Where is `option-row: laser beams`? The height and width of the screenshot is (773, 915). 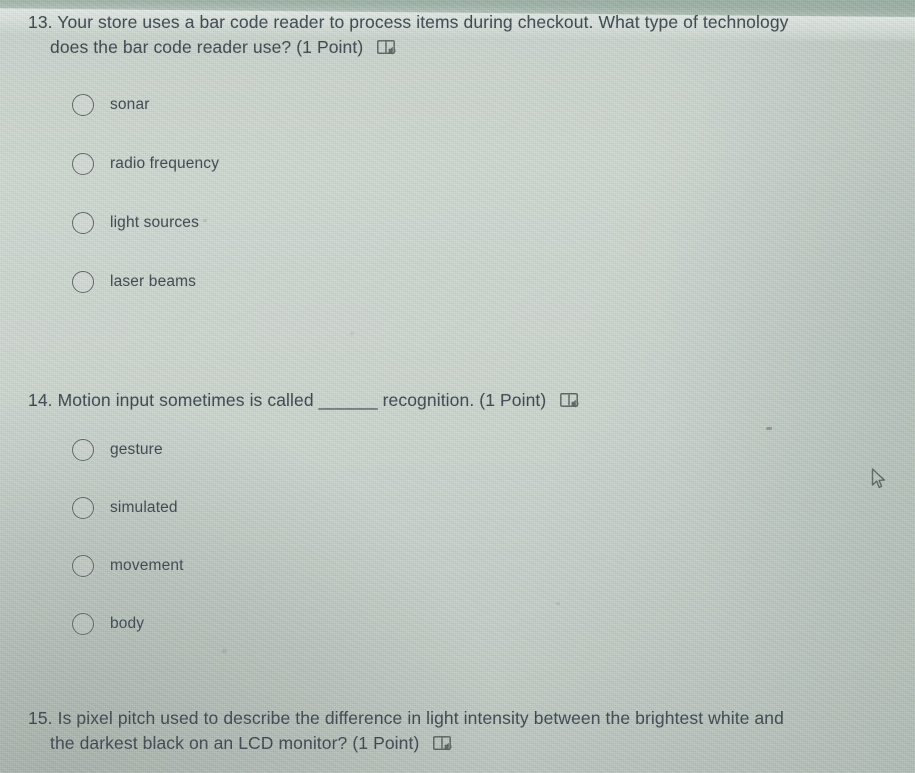 option-row: laser beams is located at coordinates (145, 282).